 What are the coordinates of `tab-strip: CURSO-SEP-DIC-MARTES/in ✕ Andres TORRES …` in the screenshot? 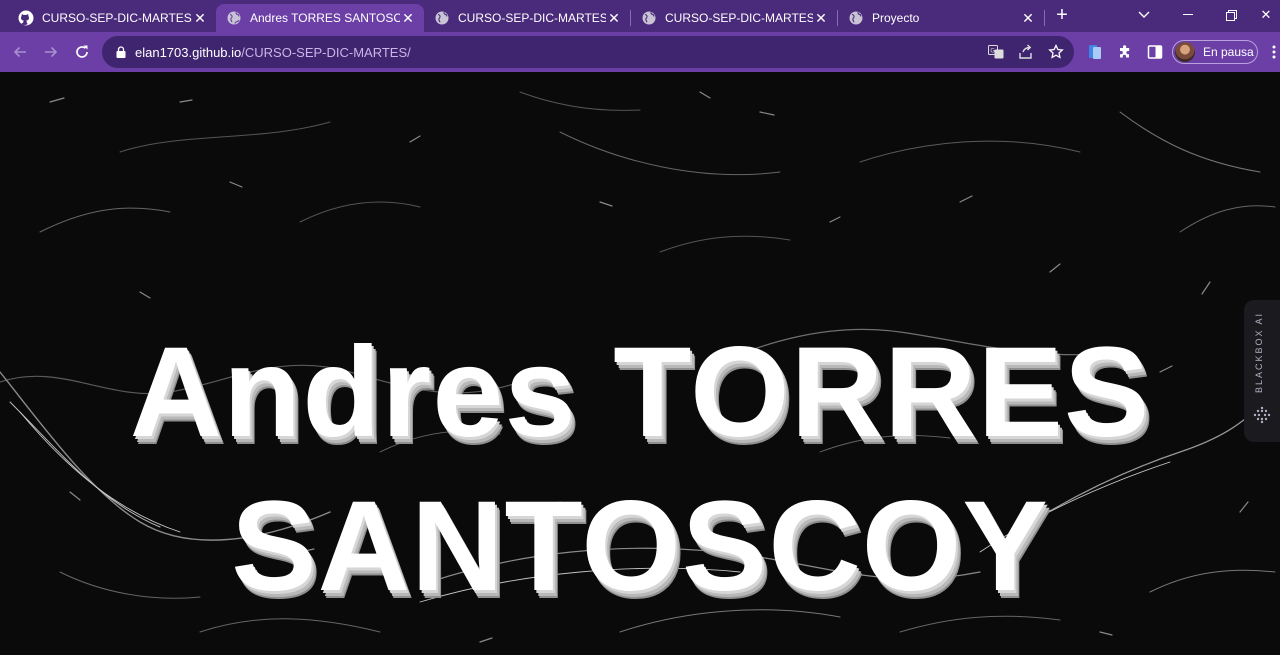 It's located at (640, 16).